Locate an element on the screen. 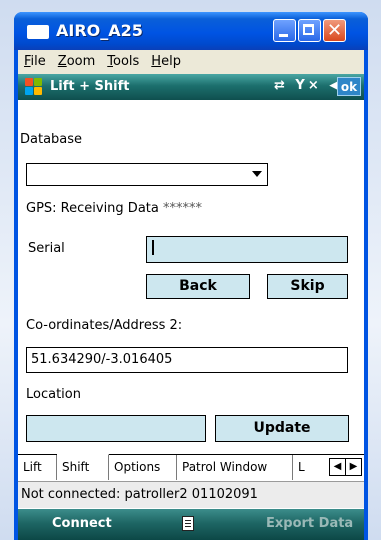 The width and height of the screenshot is (381, 540). tab-scroll-left-icon: ◀ is located at coordinates (338, 467).